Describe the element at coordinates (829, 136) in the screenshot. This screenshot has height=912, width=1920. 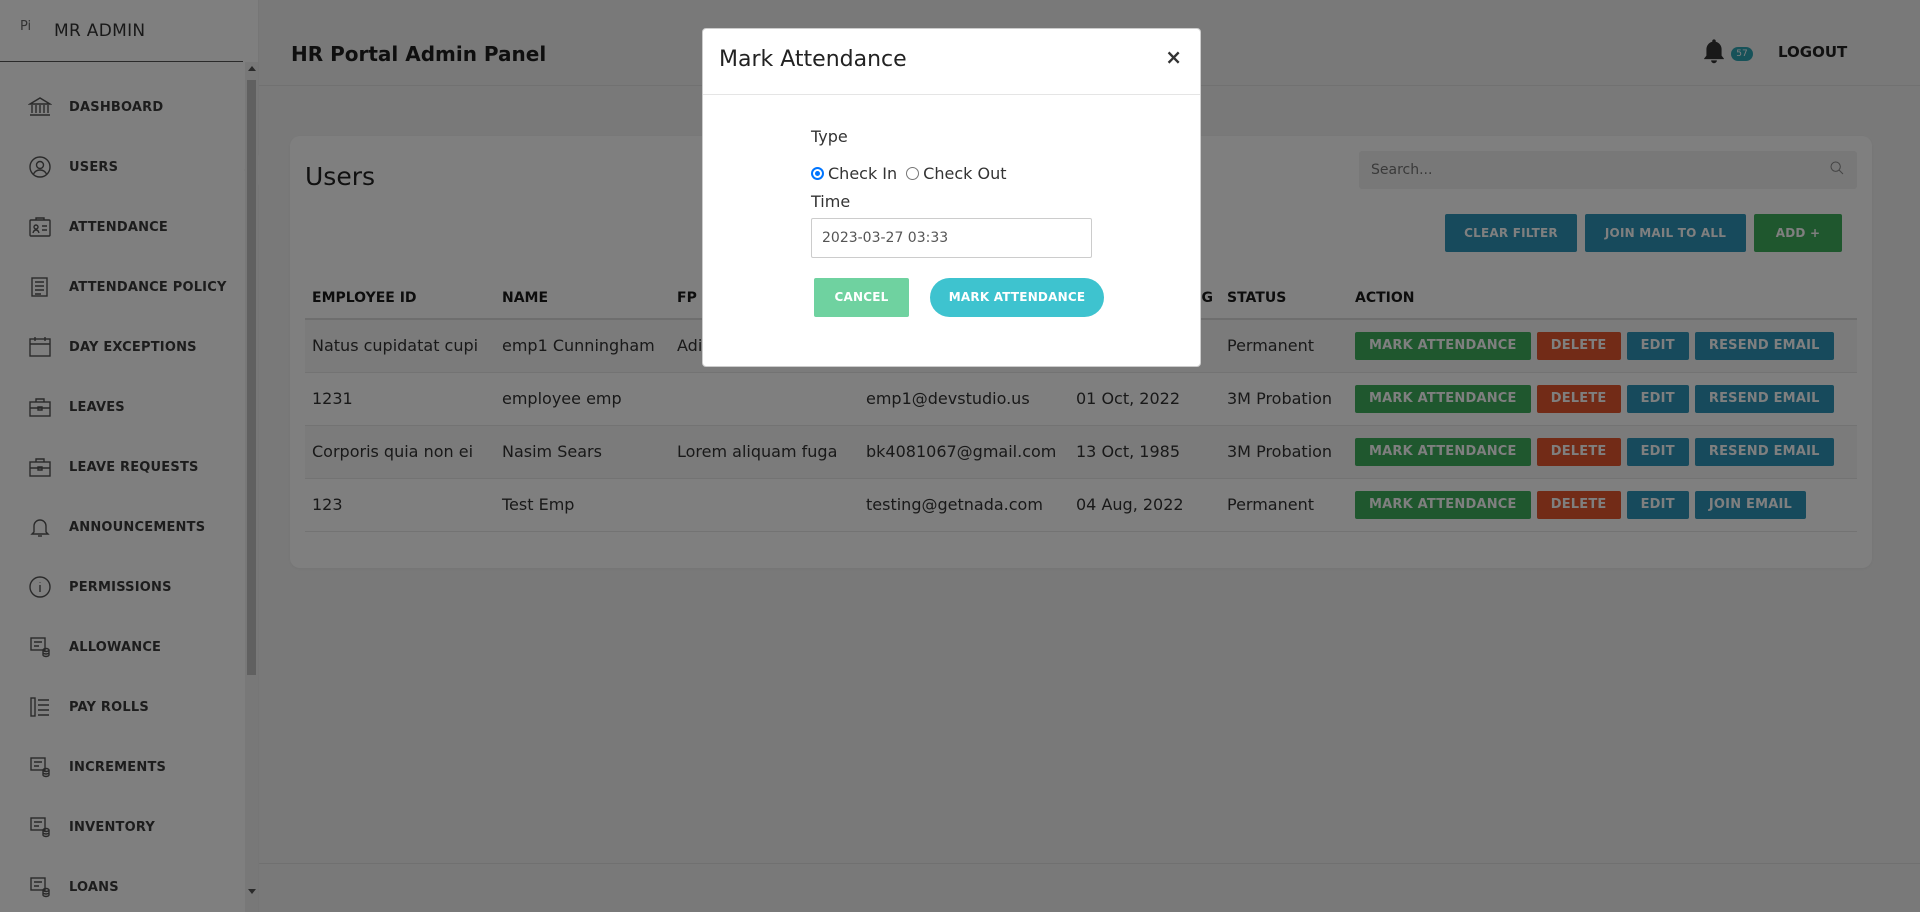
I see `type-label: Type` at that location.